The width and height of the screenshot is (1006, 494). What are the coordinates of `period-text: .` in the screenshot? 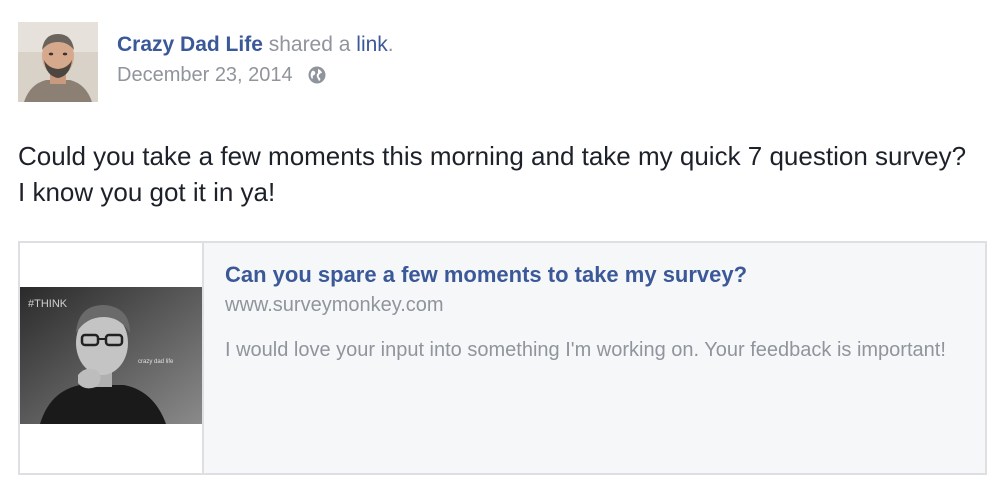 It's located at (390, 44).